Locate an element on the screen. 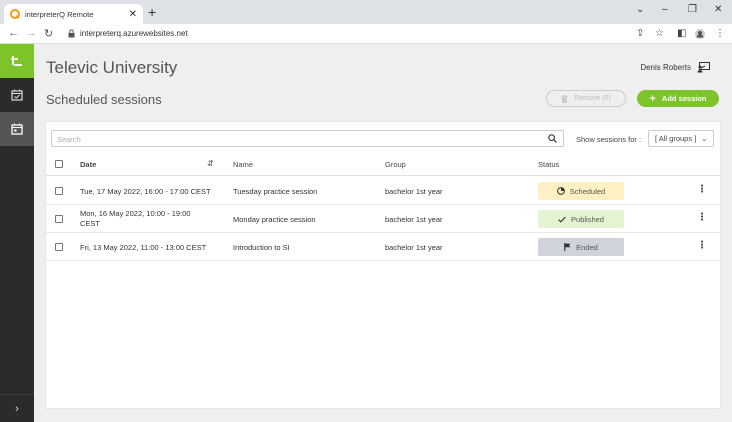 The width and height of the screenshot is (732, 422). row-name: Introduction to SI is located at coordinates (261, 247).